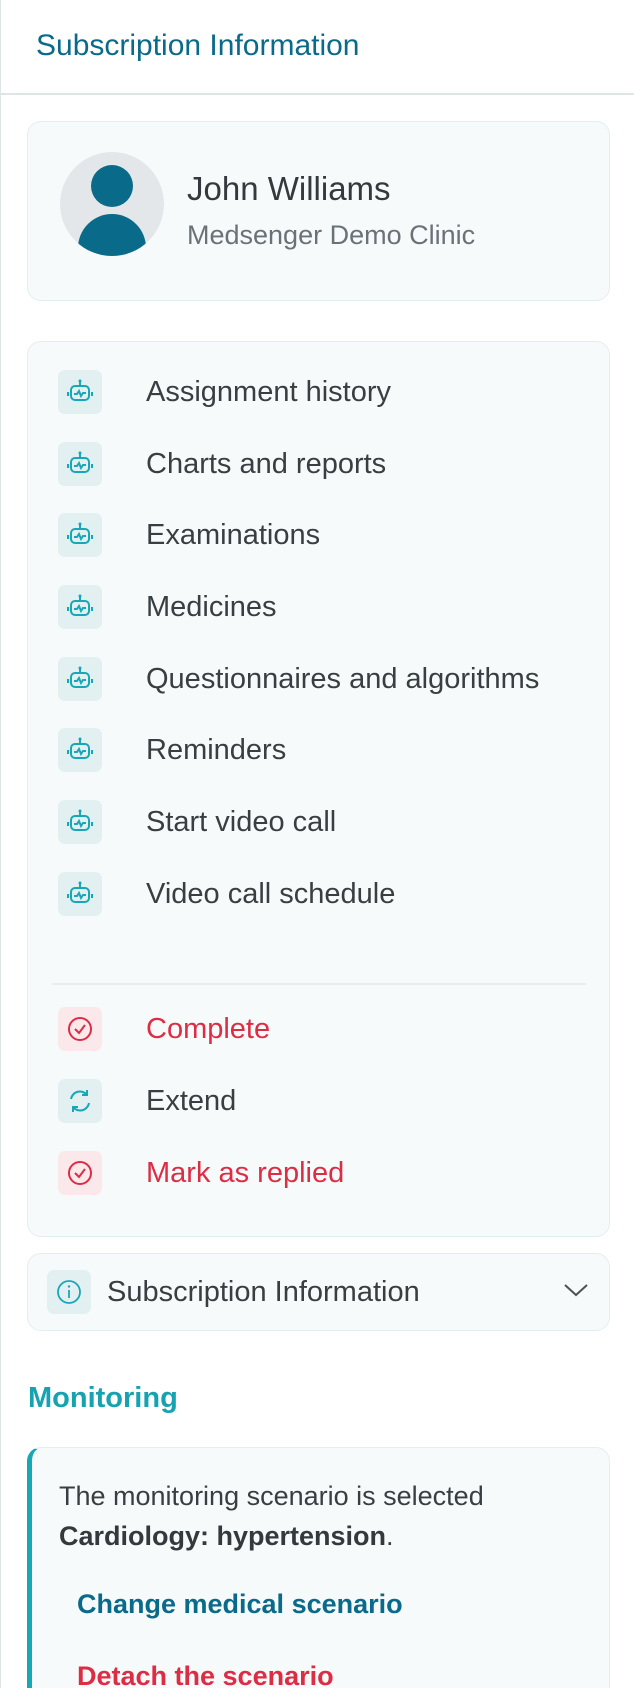 The width and height of the screenshot is (634, 1688). Describe the element at coordinates (268, 392) in the screenshot. I see `menu-item-label: Assignment history` at that location.